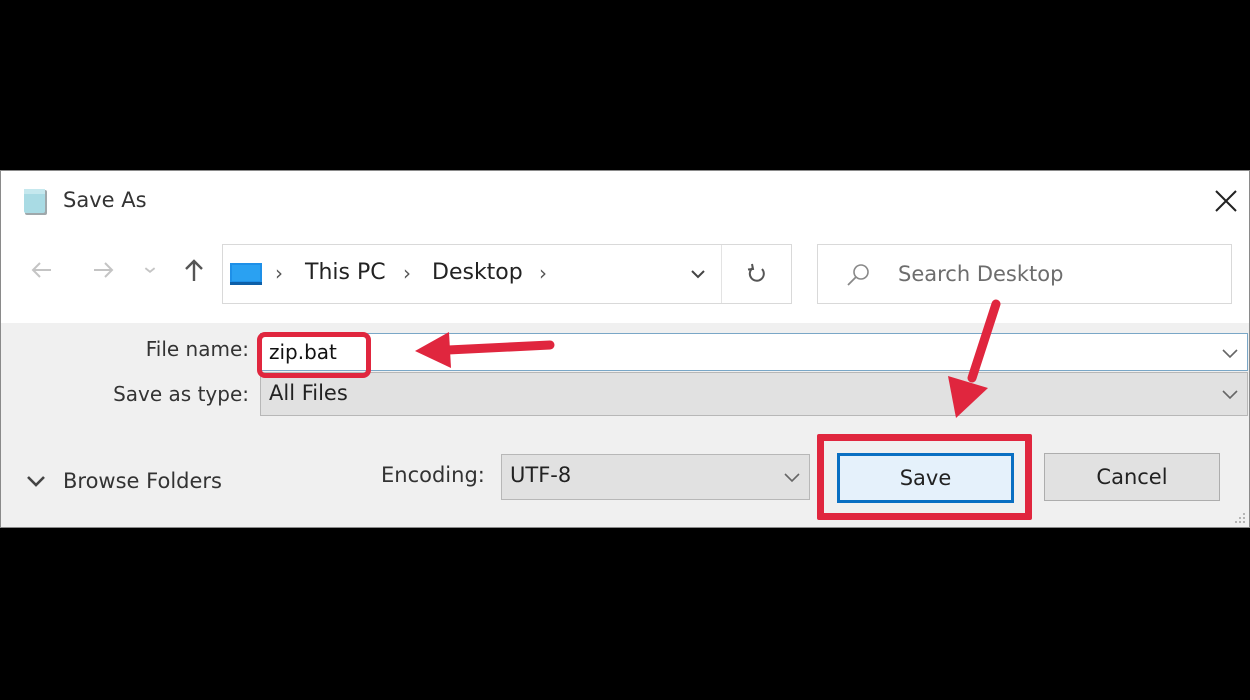 The image size is (1250, 700). What do you see at coordinates (721, 274) in the screenshot?
I see `divider` at bounding box center [721, 274].